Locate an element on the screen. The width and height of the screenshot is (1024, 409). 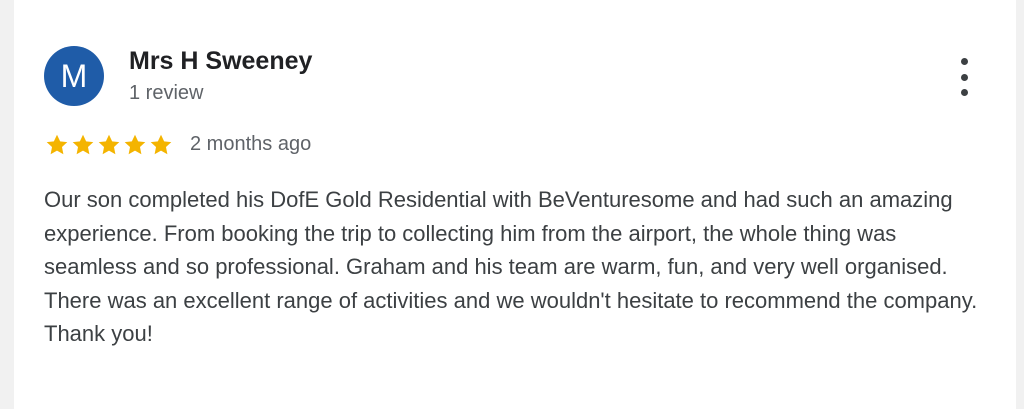
star-rating is located at coordinates (109, 145).